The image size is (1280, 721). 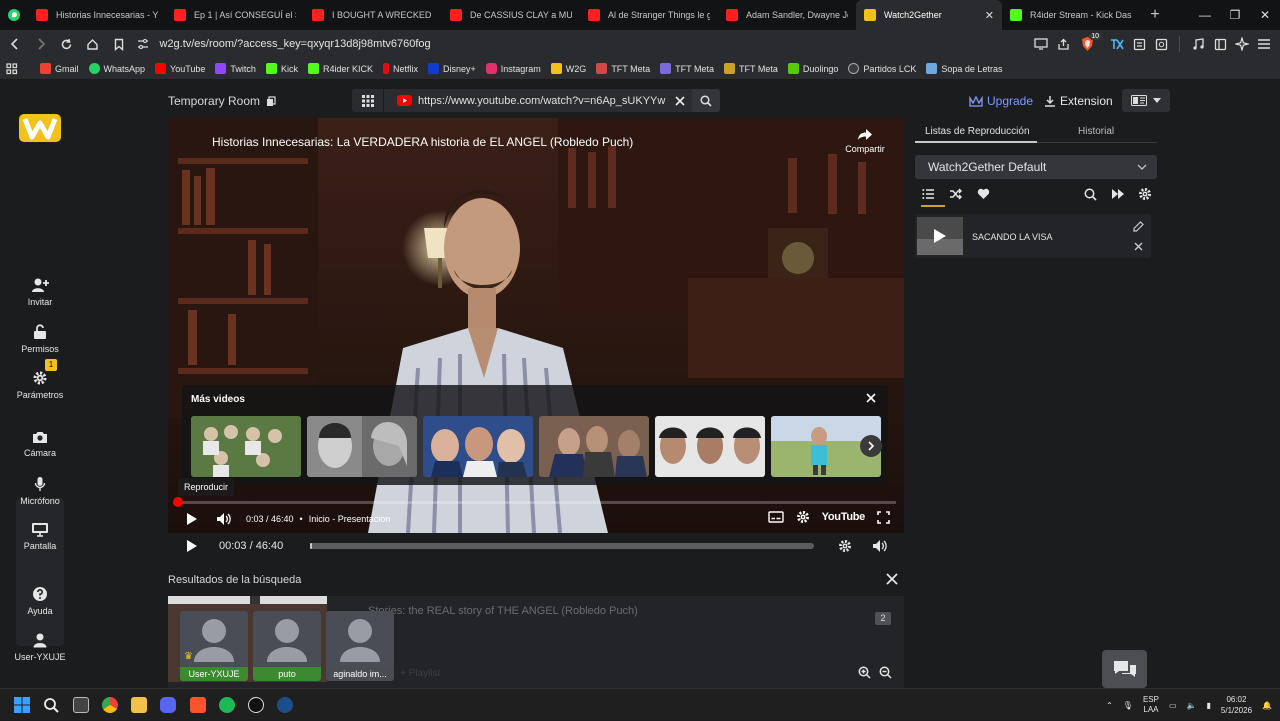 I want to click on bookmark-w2g: W2G, so click(x=568, y=68).